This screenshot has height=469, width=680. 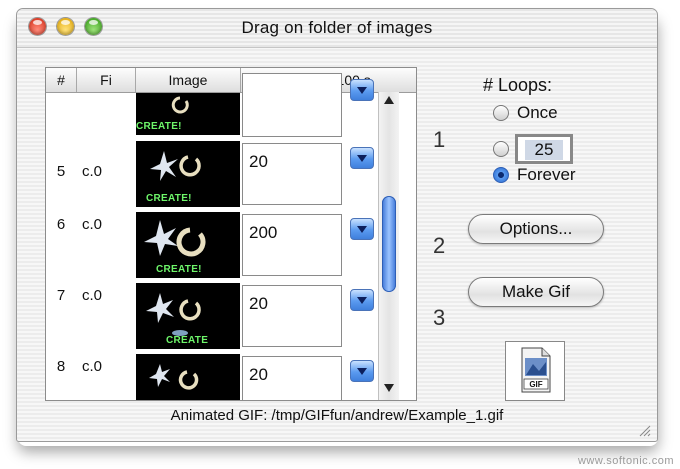 What do you see at coordinates (439, 245) in the screenshot?
I see `step-number-2: 2` at bounding box center [439, 245].